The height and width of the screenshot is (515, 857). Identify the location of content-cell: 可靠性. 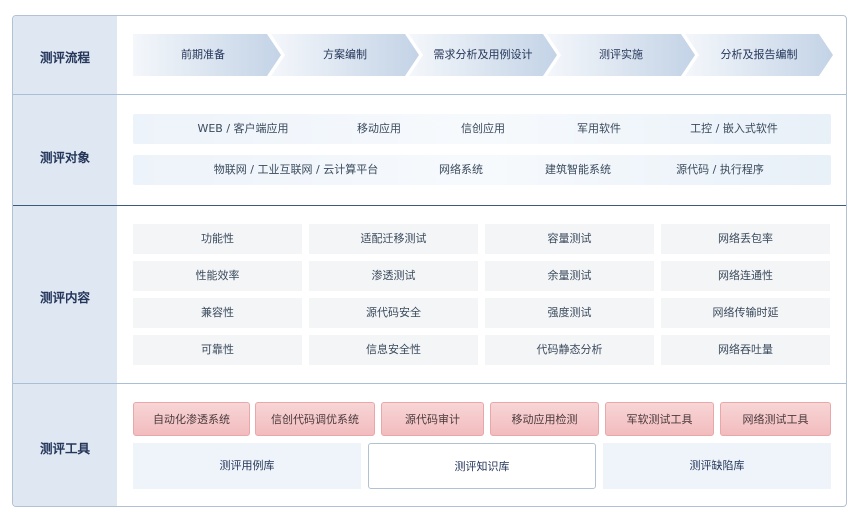
(217, 350).